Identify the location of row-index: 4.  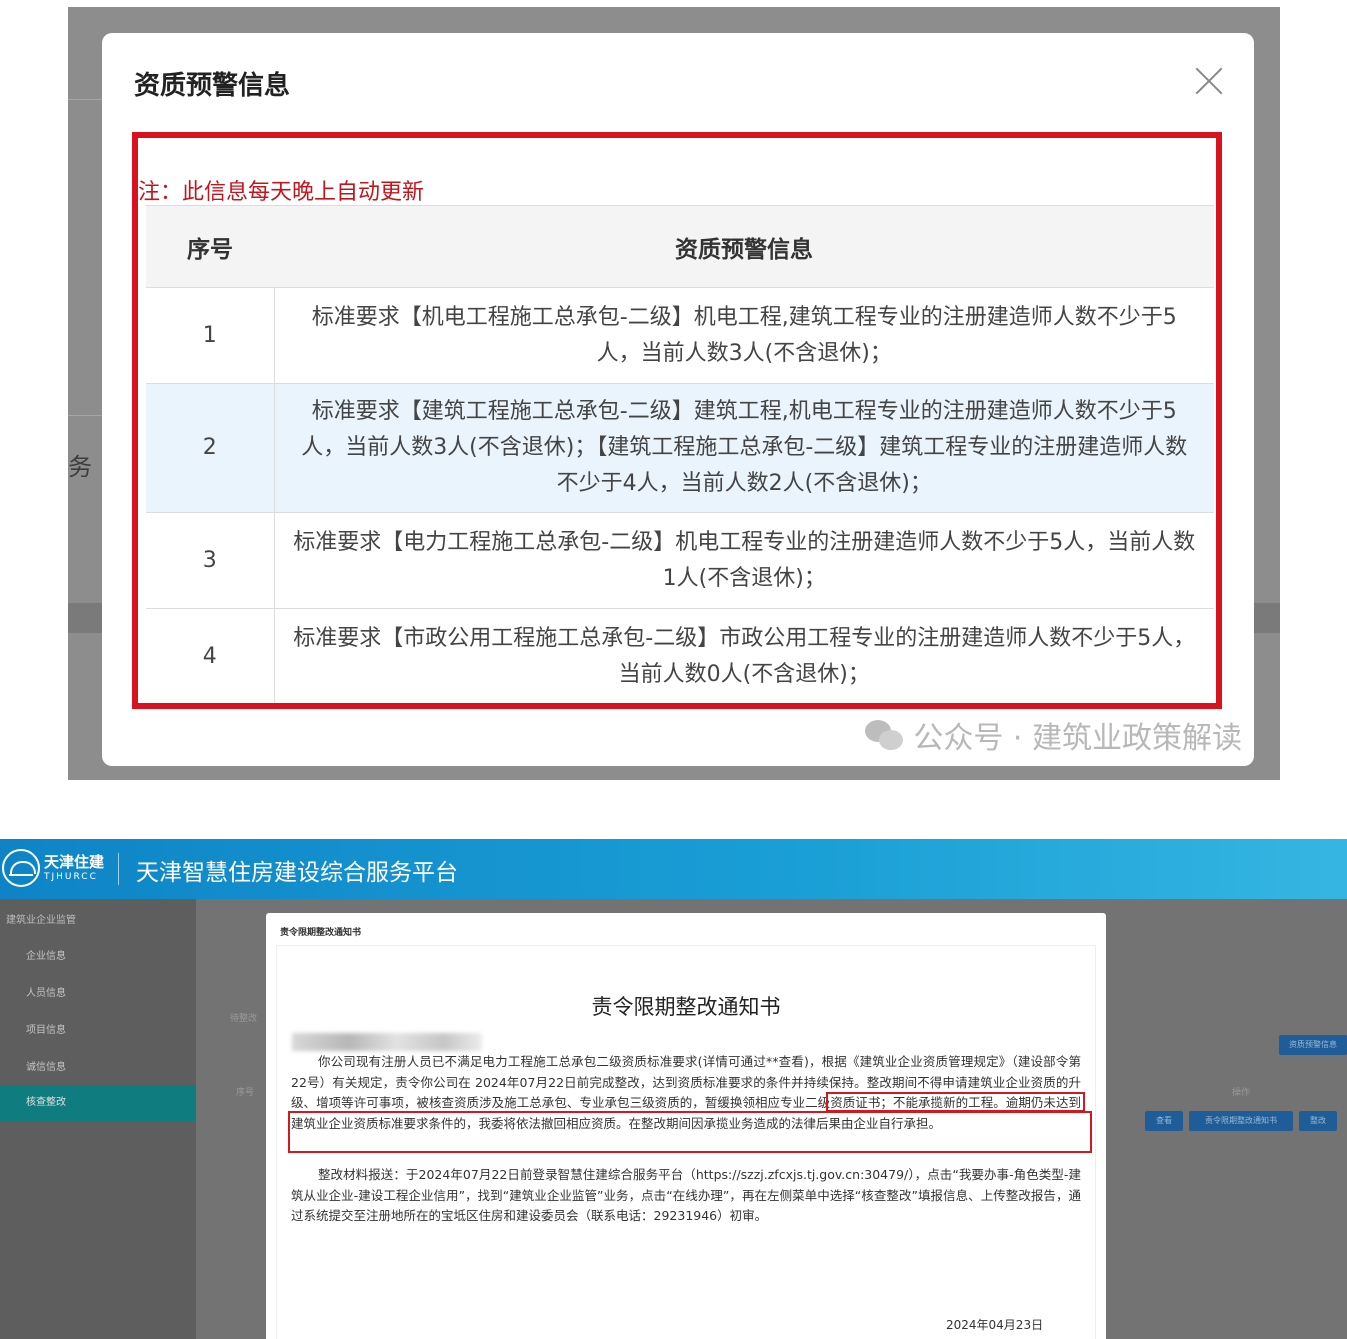
(210, 655).